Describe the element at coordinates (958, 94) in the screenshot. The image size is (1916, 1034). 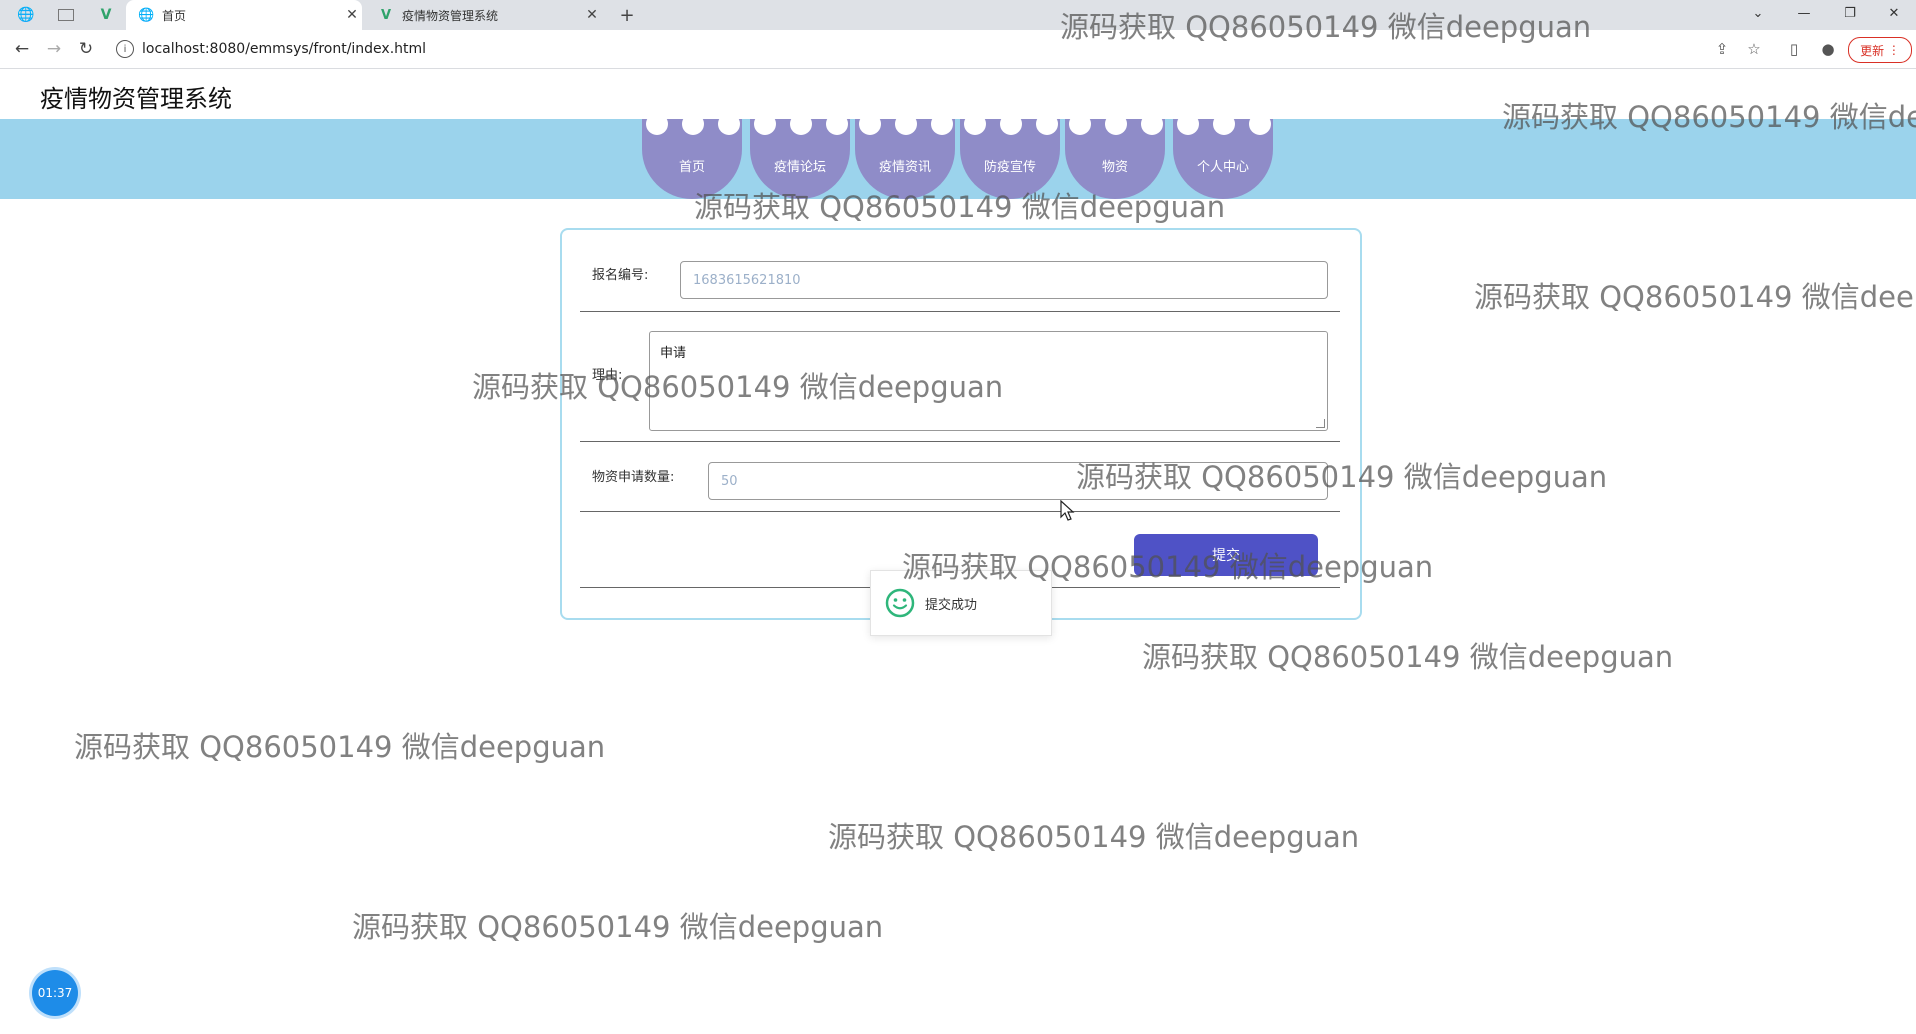
I see `site-header: 疫情物资管理系统` at that location.